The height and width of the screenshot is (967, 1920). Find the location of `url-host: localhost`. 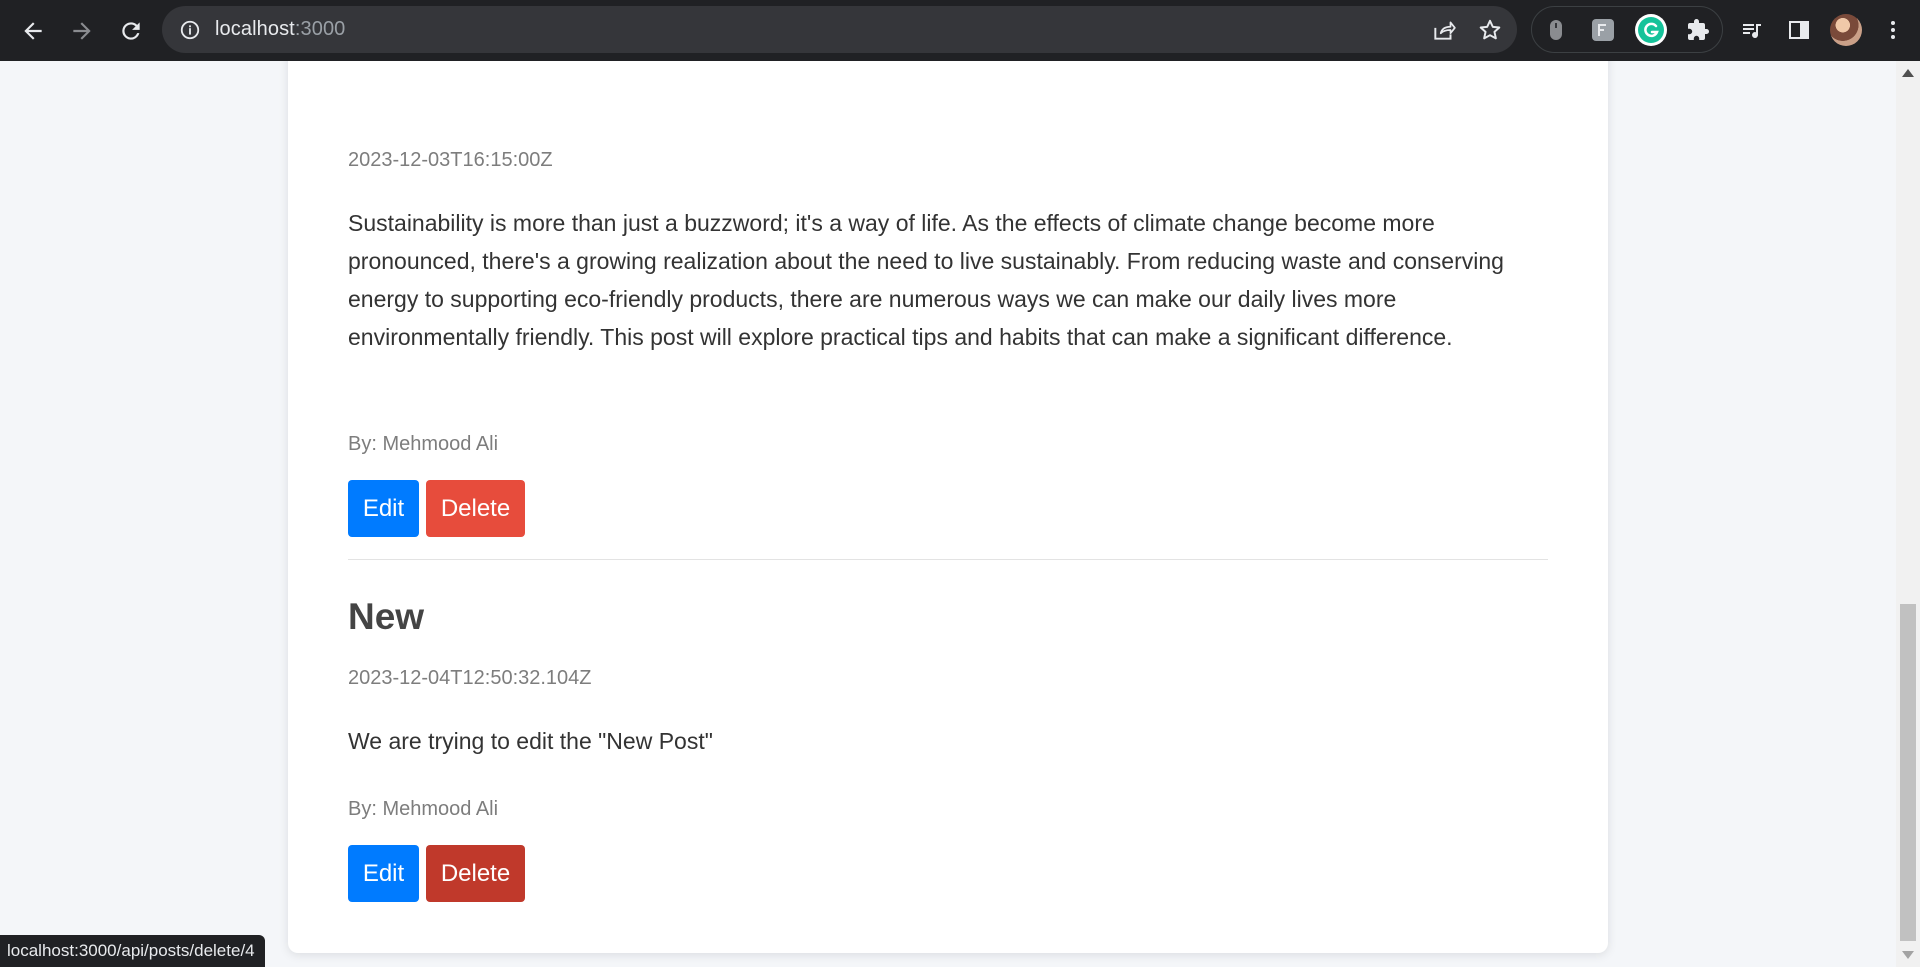

url-host: localhost is located at coordinates (255, 29).